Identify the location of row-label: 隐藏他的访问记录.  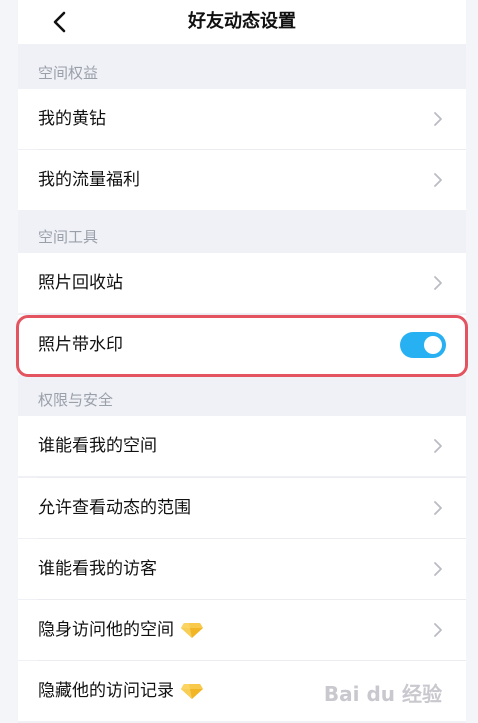
(106, 691).